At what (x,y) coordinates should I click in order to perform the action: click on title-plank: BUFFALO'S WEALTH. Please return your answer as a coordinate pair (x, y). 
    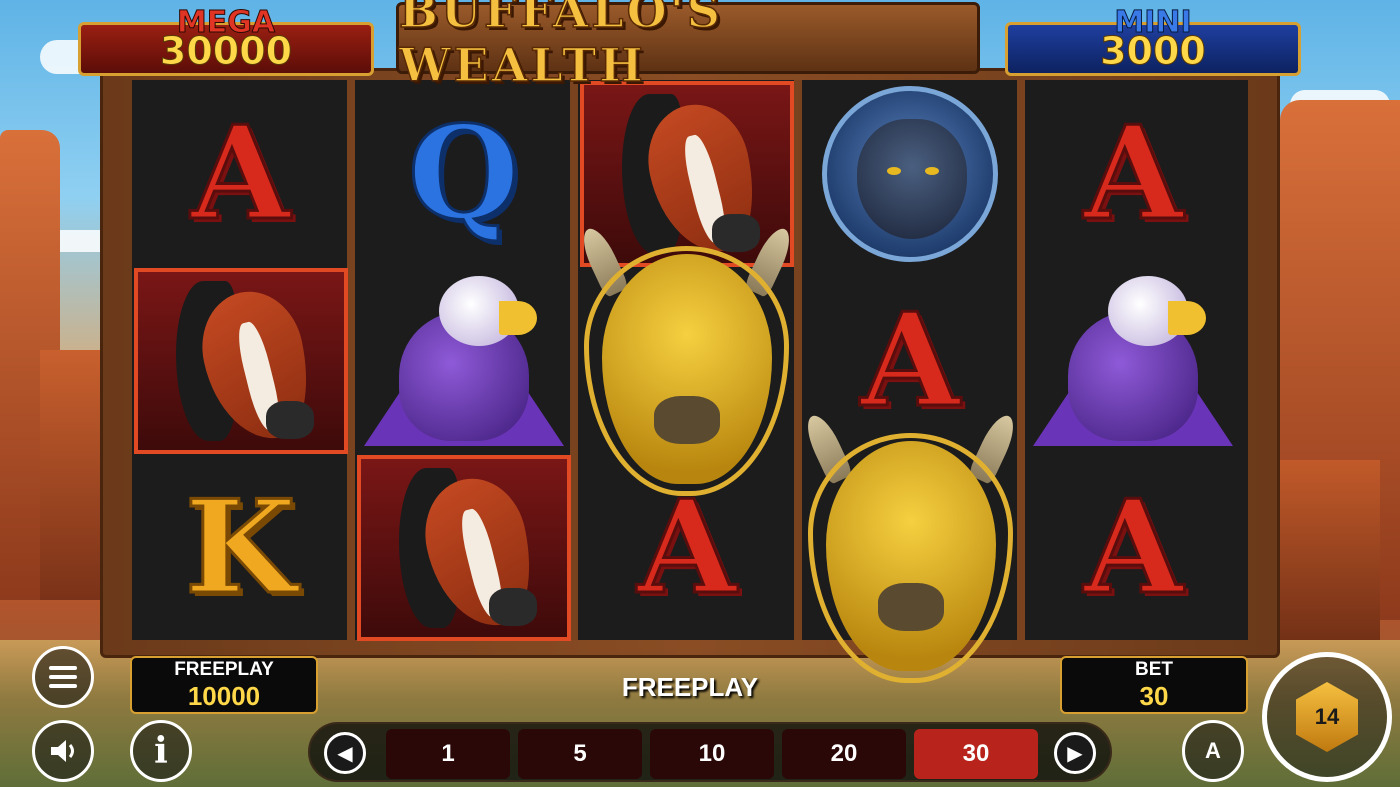
    Looking at the image, I should click on (688, 46).